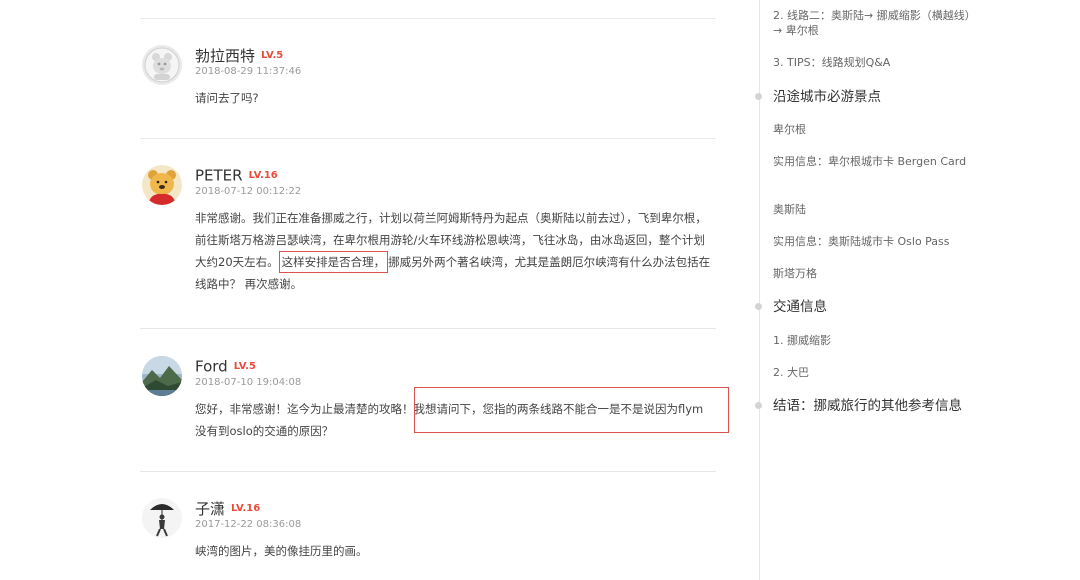  Describe the element at coordinates (873, 340) in the screenshot. I see `toc-item: 1. 挪威缩影` at that location.